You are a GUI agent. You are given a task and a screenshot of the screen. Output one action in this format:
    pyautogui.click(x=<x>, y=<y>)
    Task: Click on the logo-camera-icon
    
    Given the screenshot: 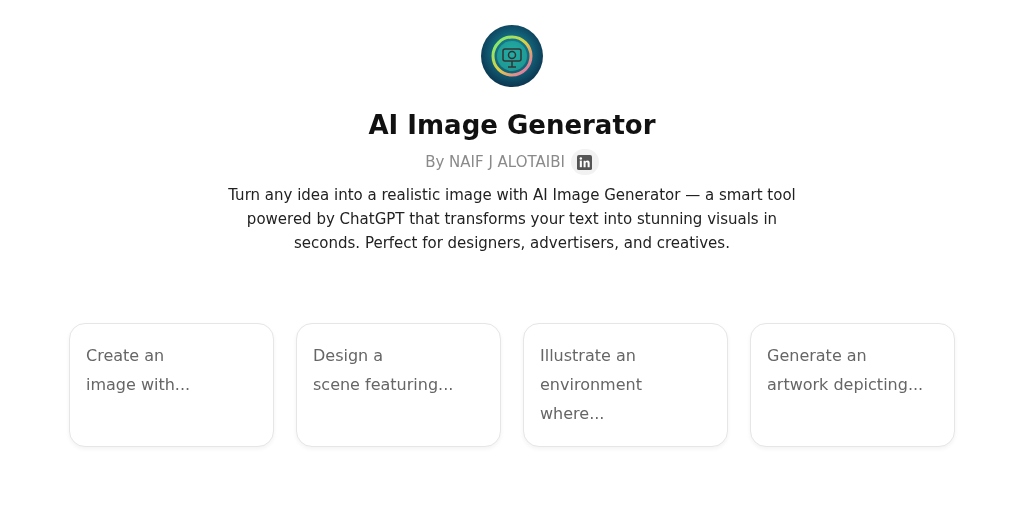 What is the action you would take?
    pyautogui.click(x=512, y=56)
    